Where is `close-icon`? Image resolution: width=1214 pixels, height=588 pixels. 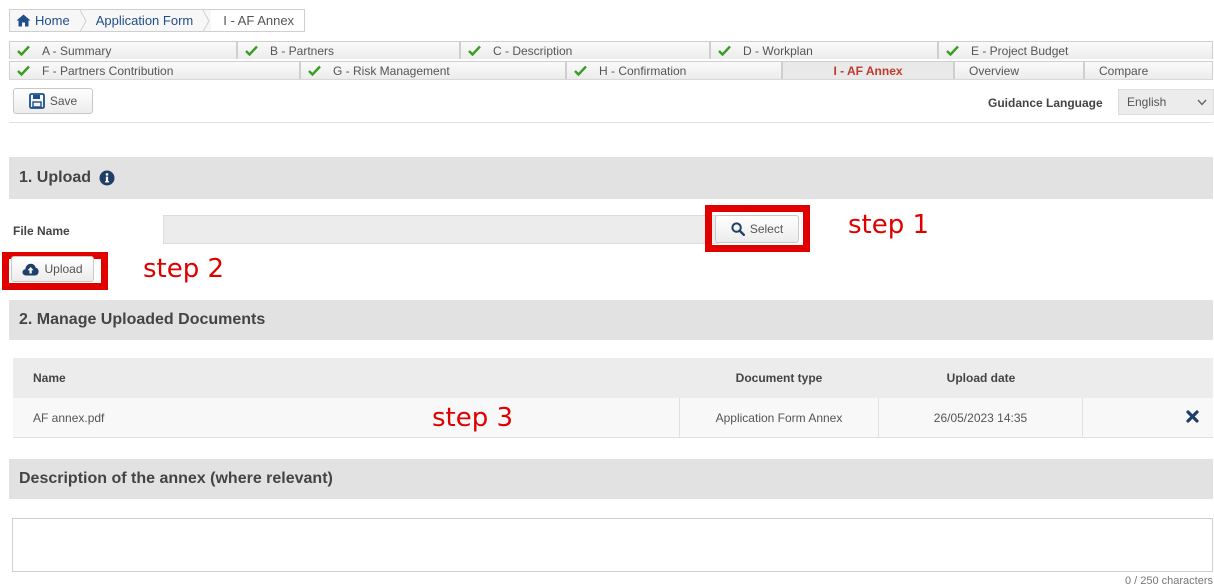 close-icon is located at coordinates (1192, 417).